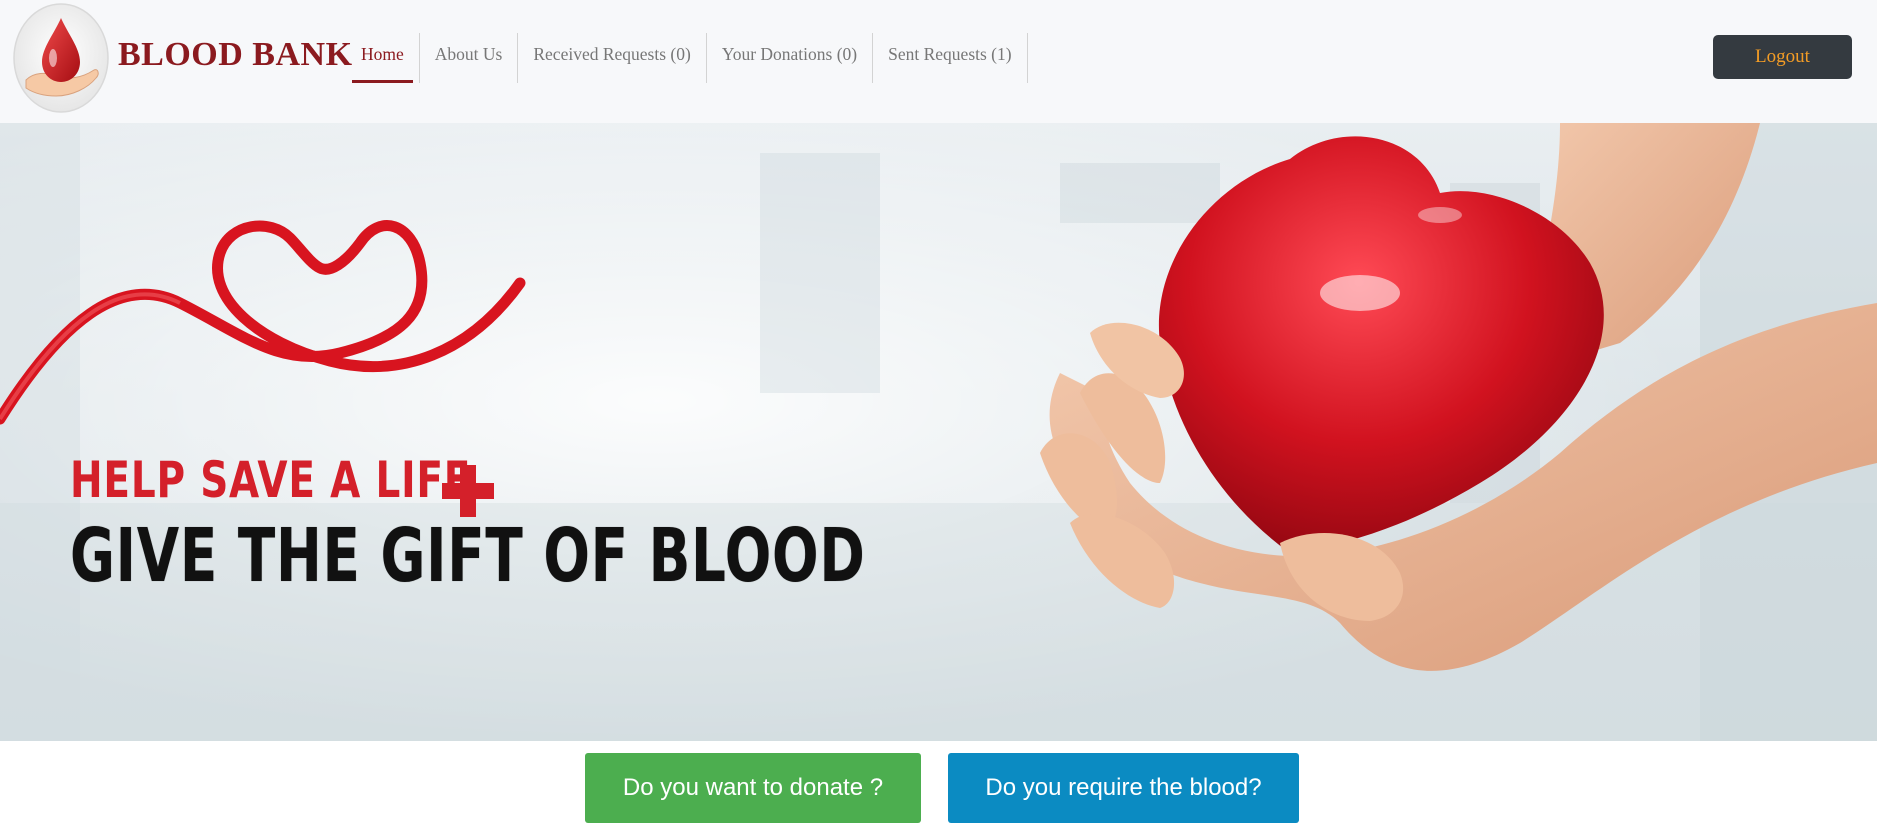 This screenshot has width=1877, height=831. Describe the element at coordinates (271, 480) in the screenshot. I see `hero-tagline-primary: HELP SAVE A LIFE` at that location.